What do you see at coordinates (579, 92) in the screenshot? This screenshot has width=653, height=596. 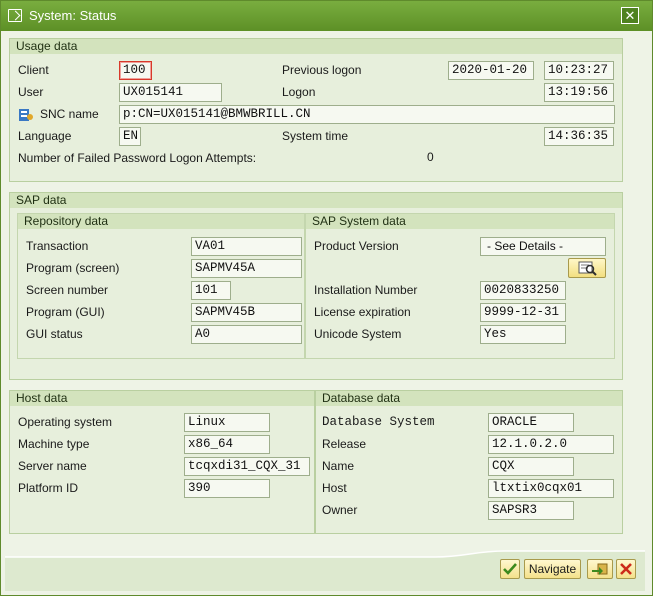 I see `logon-time-field: 13:19:56` at bounding box center [579, 92].